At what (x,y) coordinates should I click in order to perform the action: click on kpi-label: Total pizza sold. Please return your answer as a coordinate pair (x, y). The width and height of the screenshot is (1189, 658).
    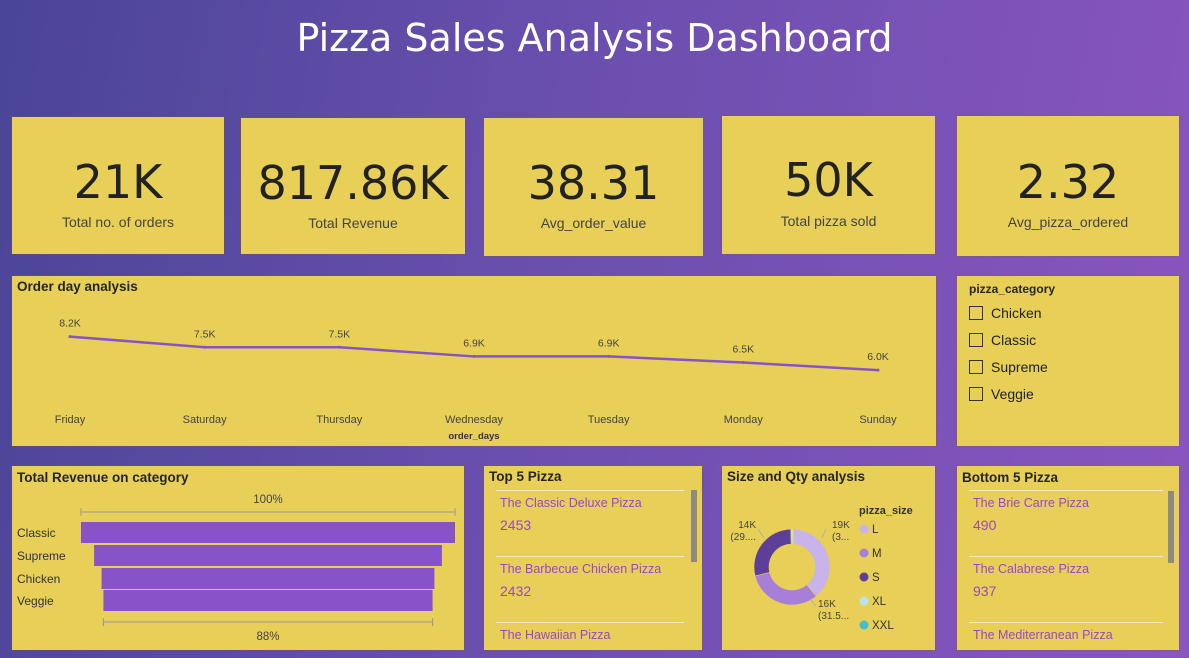
    Looking at the image, I should click on (828, 221).